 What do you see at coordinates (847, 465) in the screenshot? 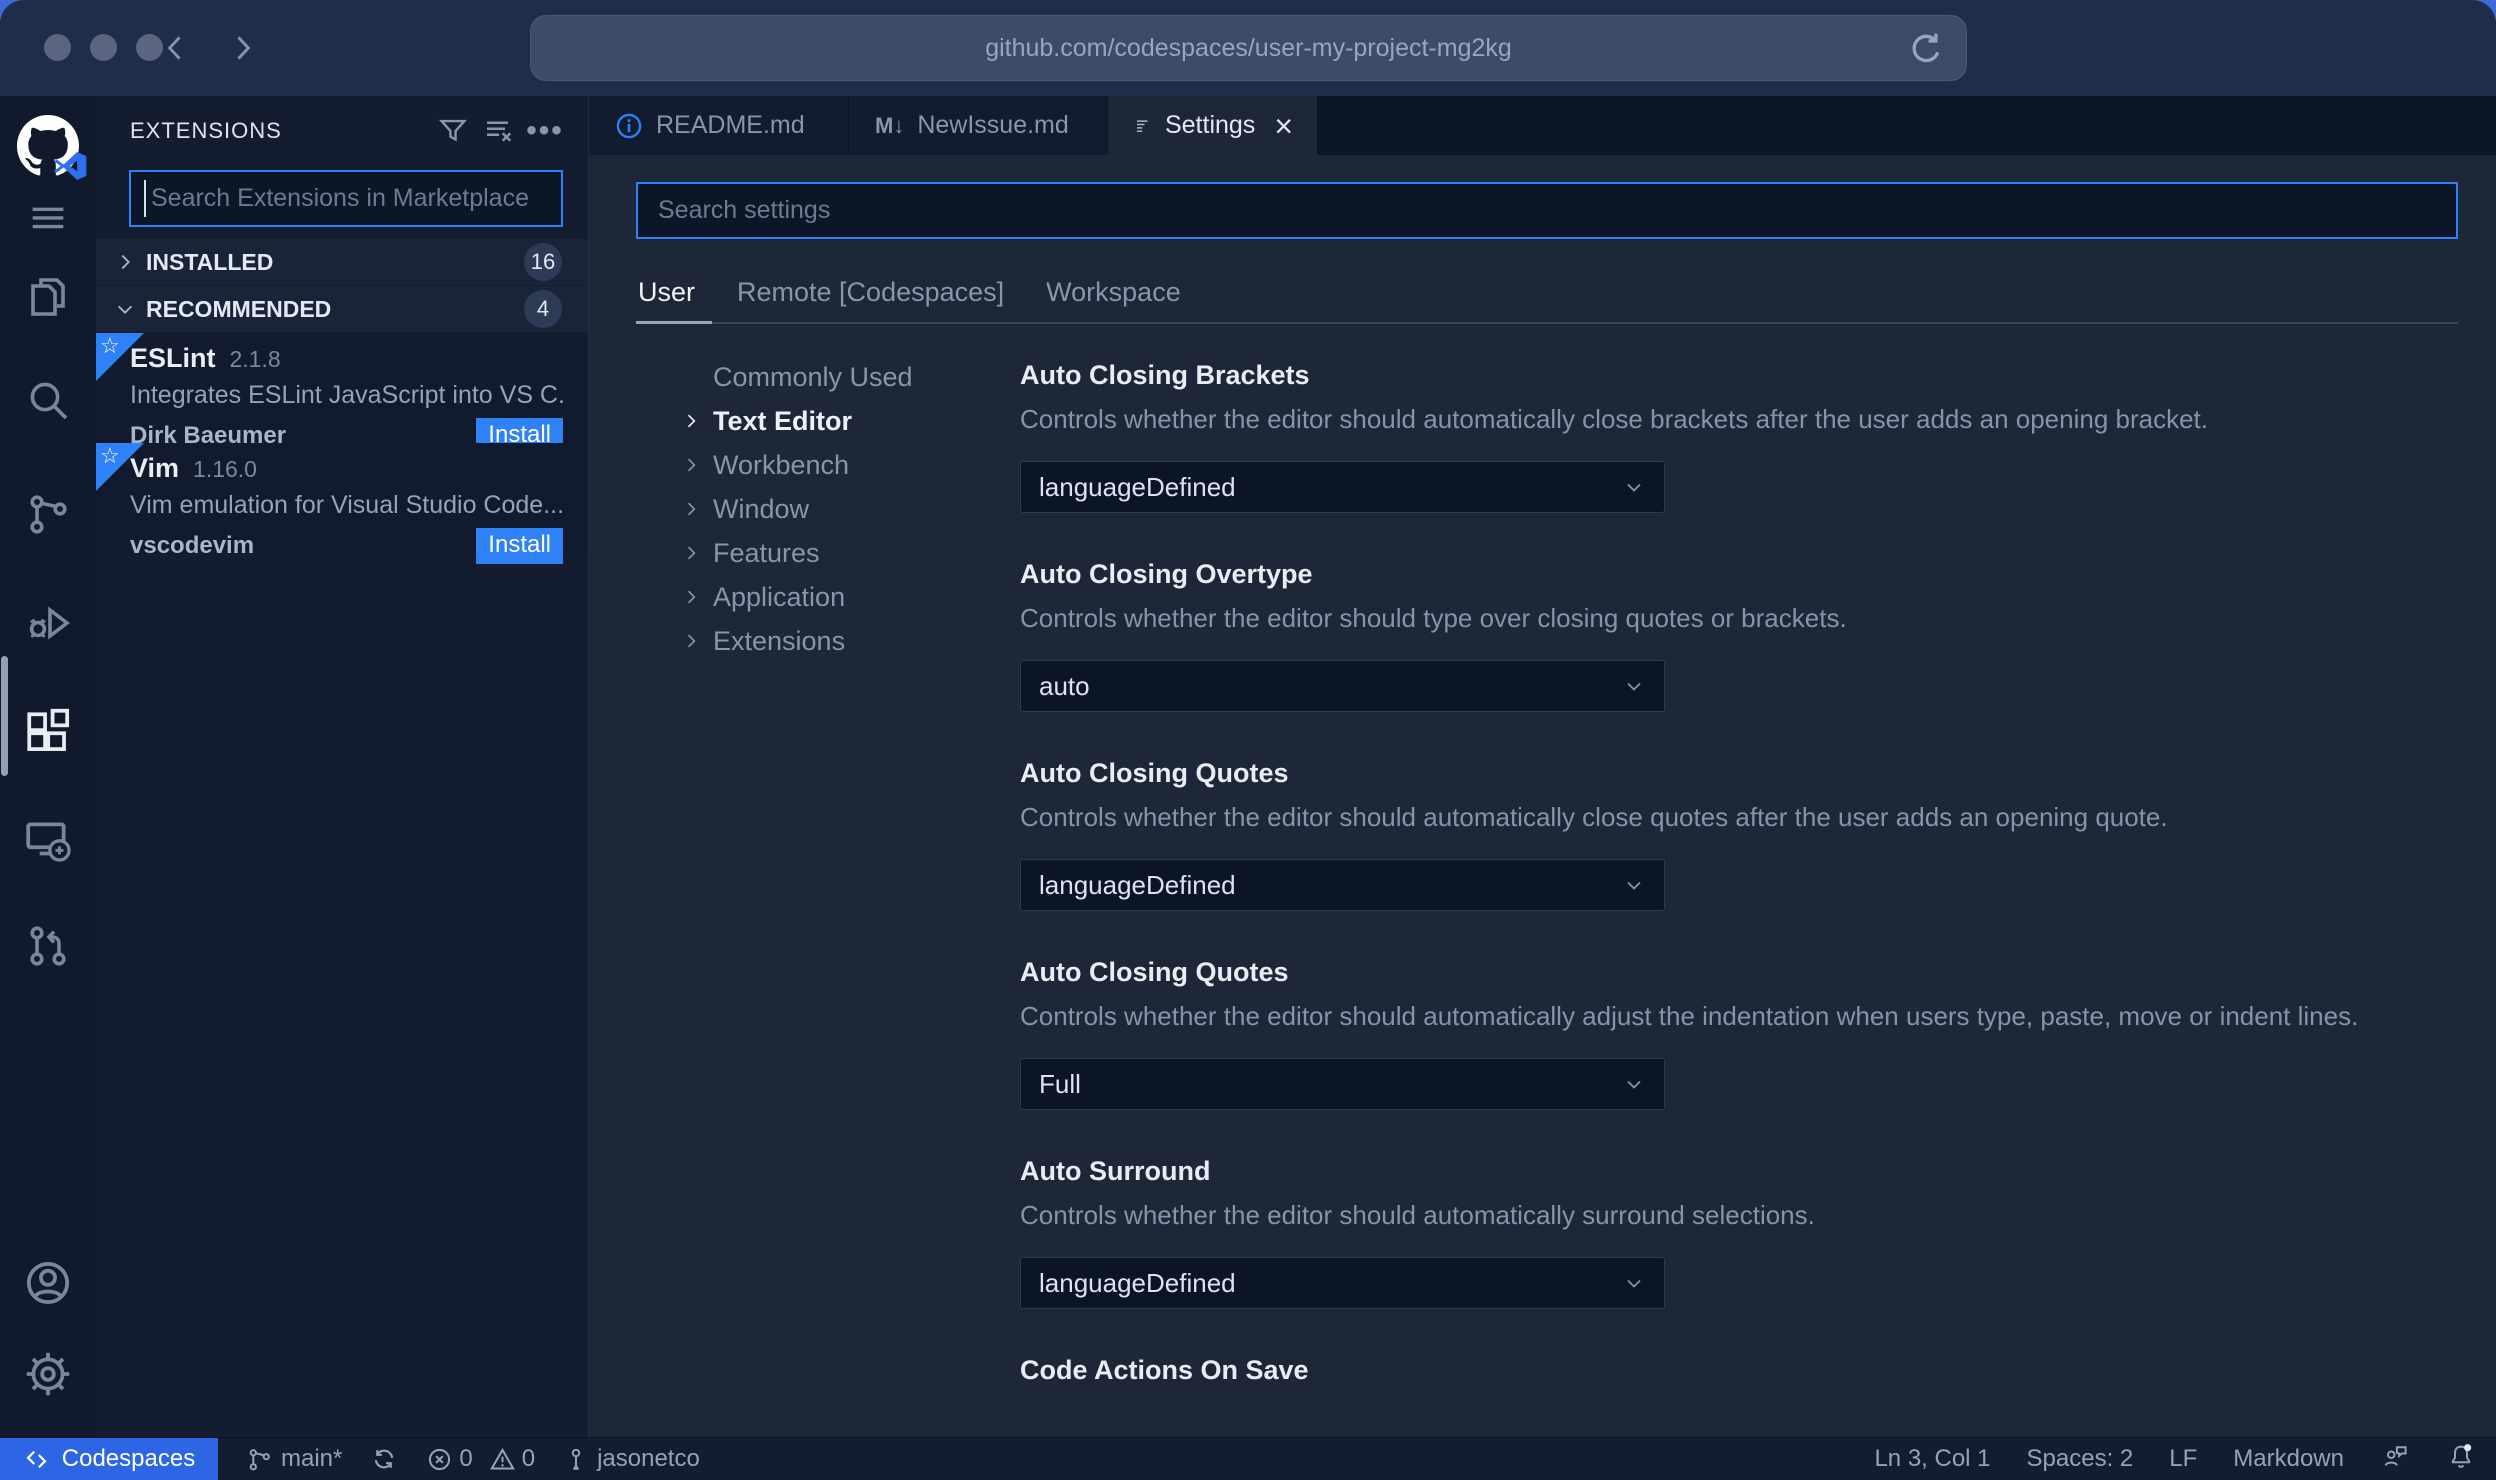
I see `toc-item-workbench: Workbench` at bounding box center [847, 465].